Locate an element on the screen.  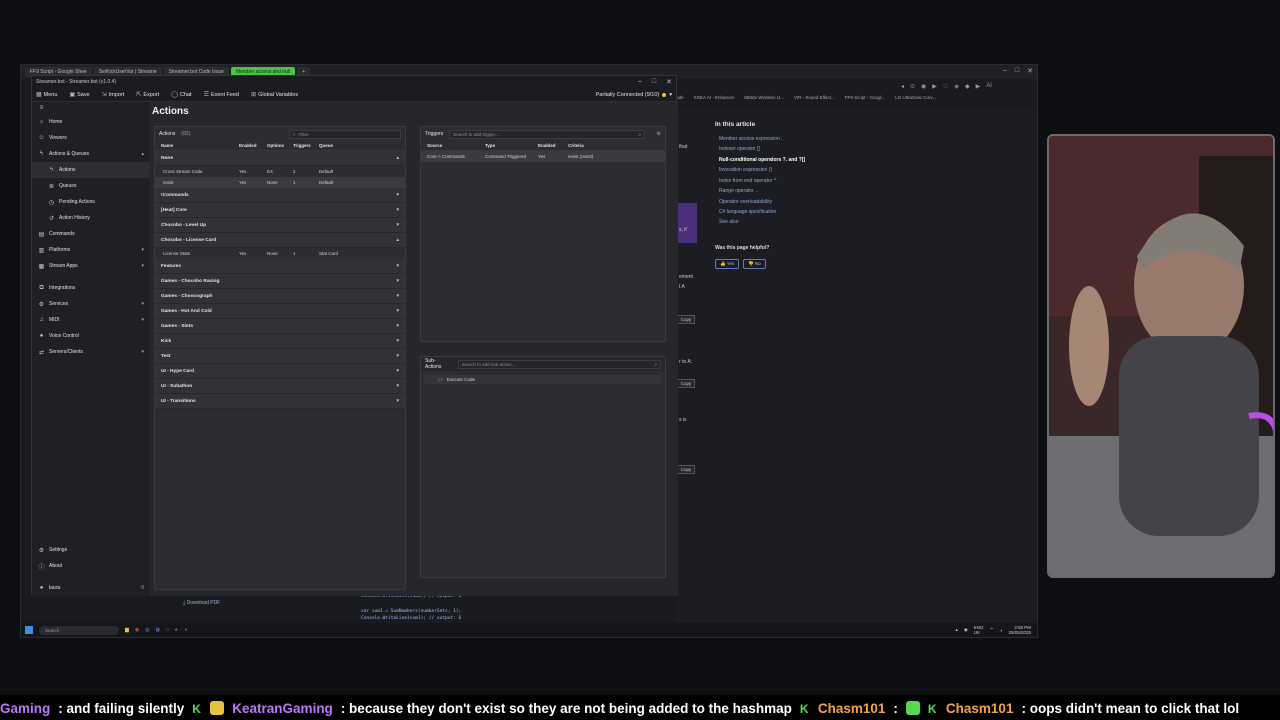
article-link-active: Null-conditional operators ?. and ?[] is located at coordinates (762, 160).